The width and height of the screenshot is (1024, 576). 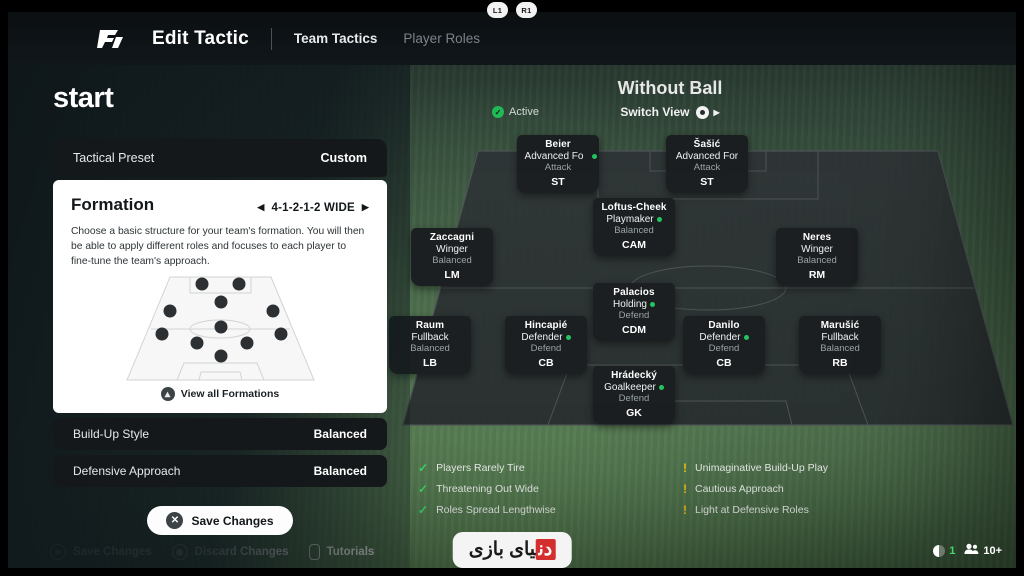 What do you see at coordinates (545, 549) in the screenshot?
I see `watermark-highlight: دن` at bounding box center [545, 549].